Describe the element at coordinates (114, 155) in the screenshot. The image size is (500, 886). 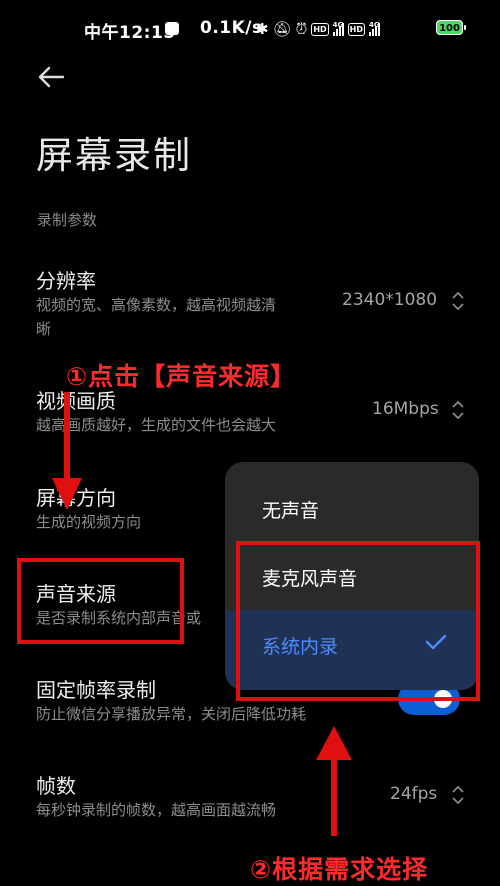
I see `page-title: 屏幕录制` at that location.